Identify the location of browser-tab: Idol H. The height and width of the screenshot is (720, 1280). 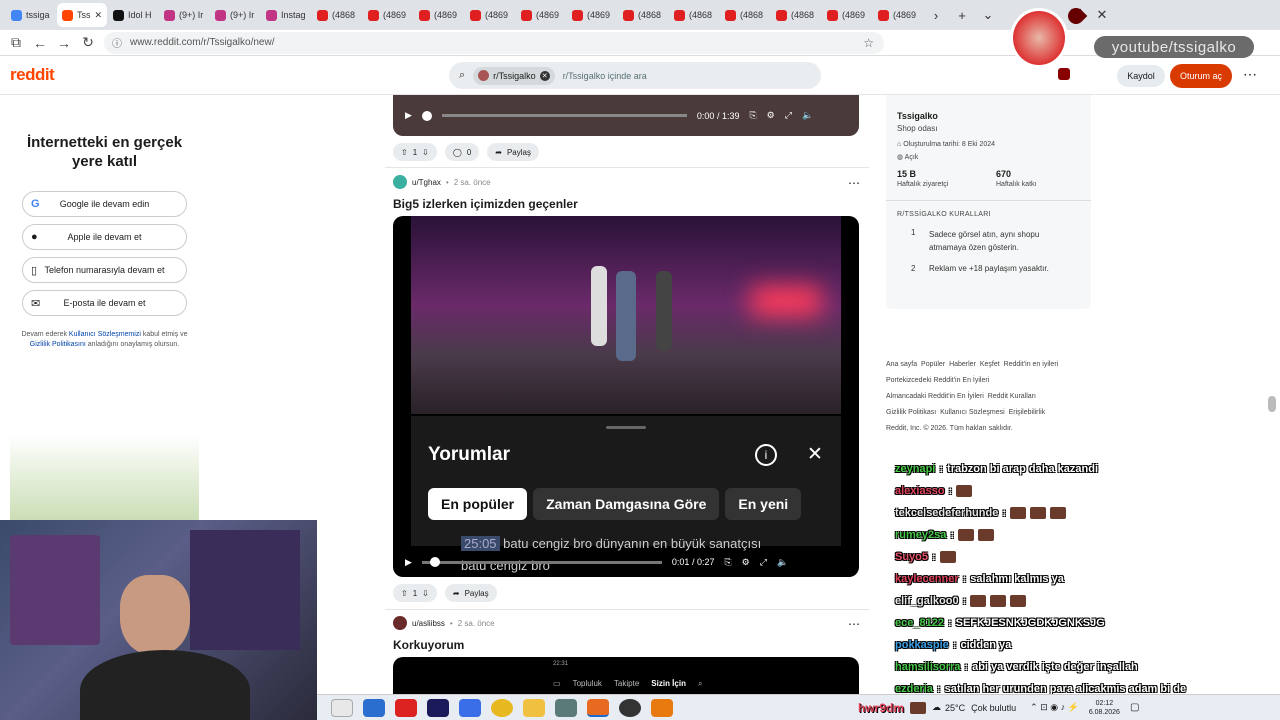
(133, 15).